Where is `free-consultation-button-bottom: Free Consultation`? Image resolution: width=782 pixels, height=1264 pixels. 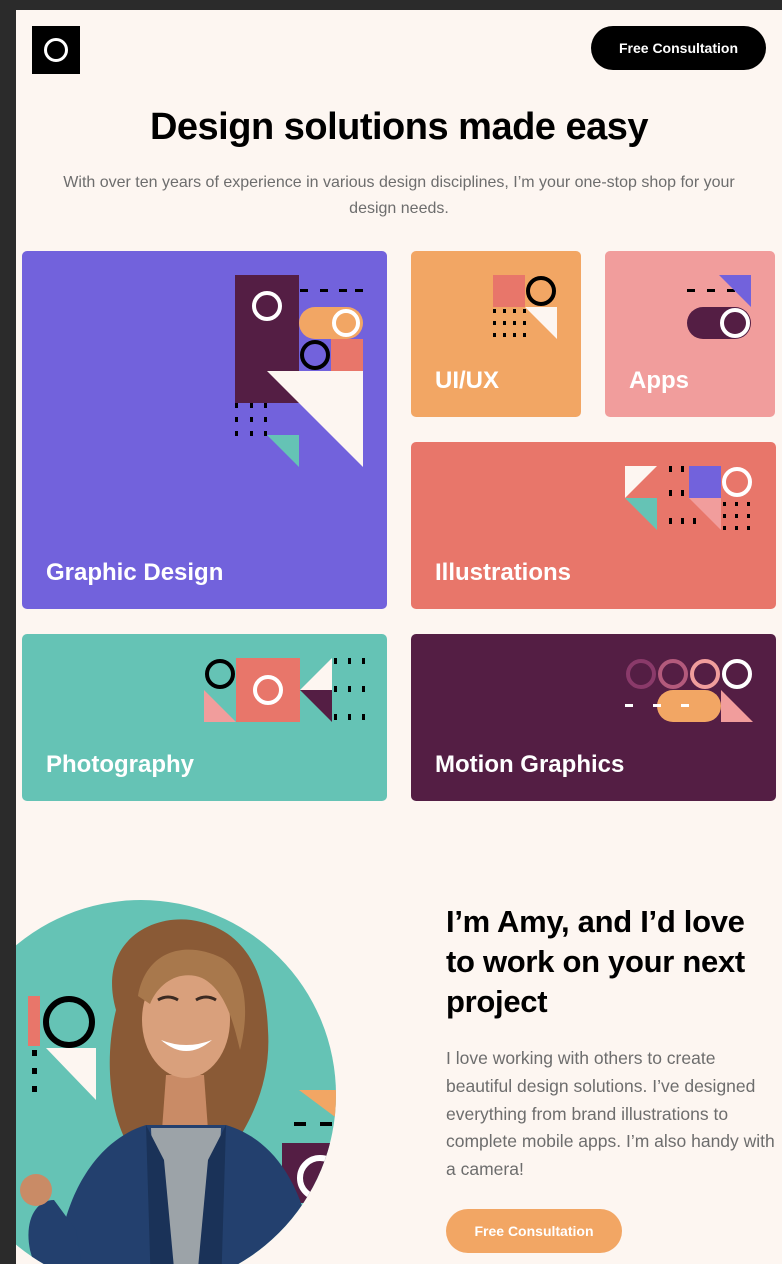 free-consultation-button-bottom: Free Consultation is located at coordinates (534, 1231).